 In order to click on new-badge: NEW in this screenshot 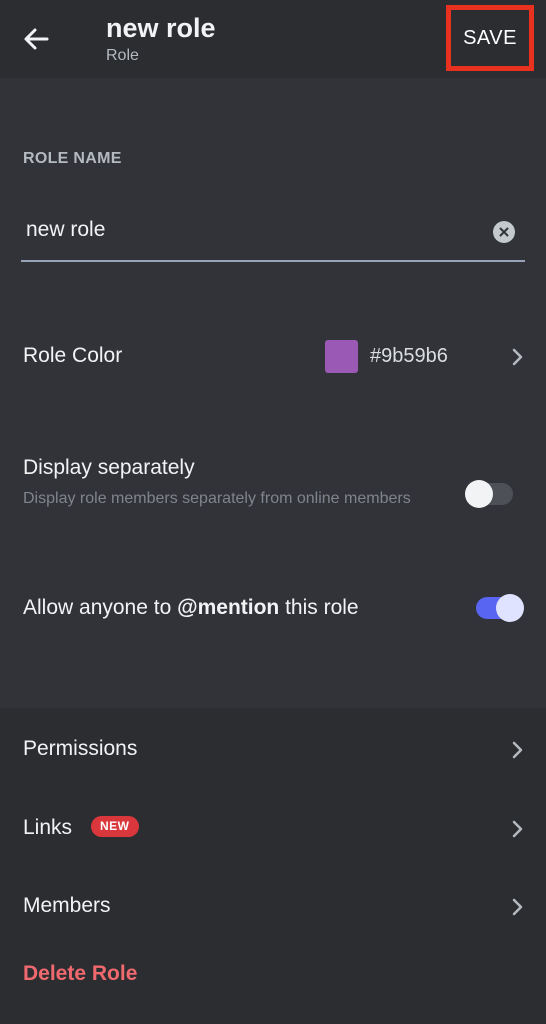, I will do `click(115, 826)`.